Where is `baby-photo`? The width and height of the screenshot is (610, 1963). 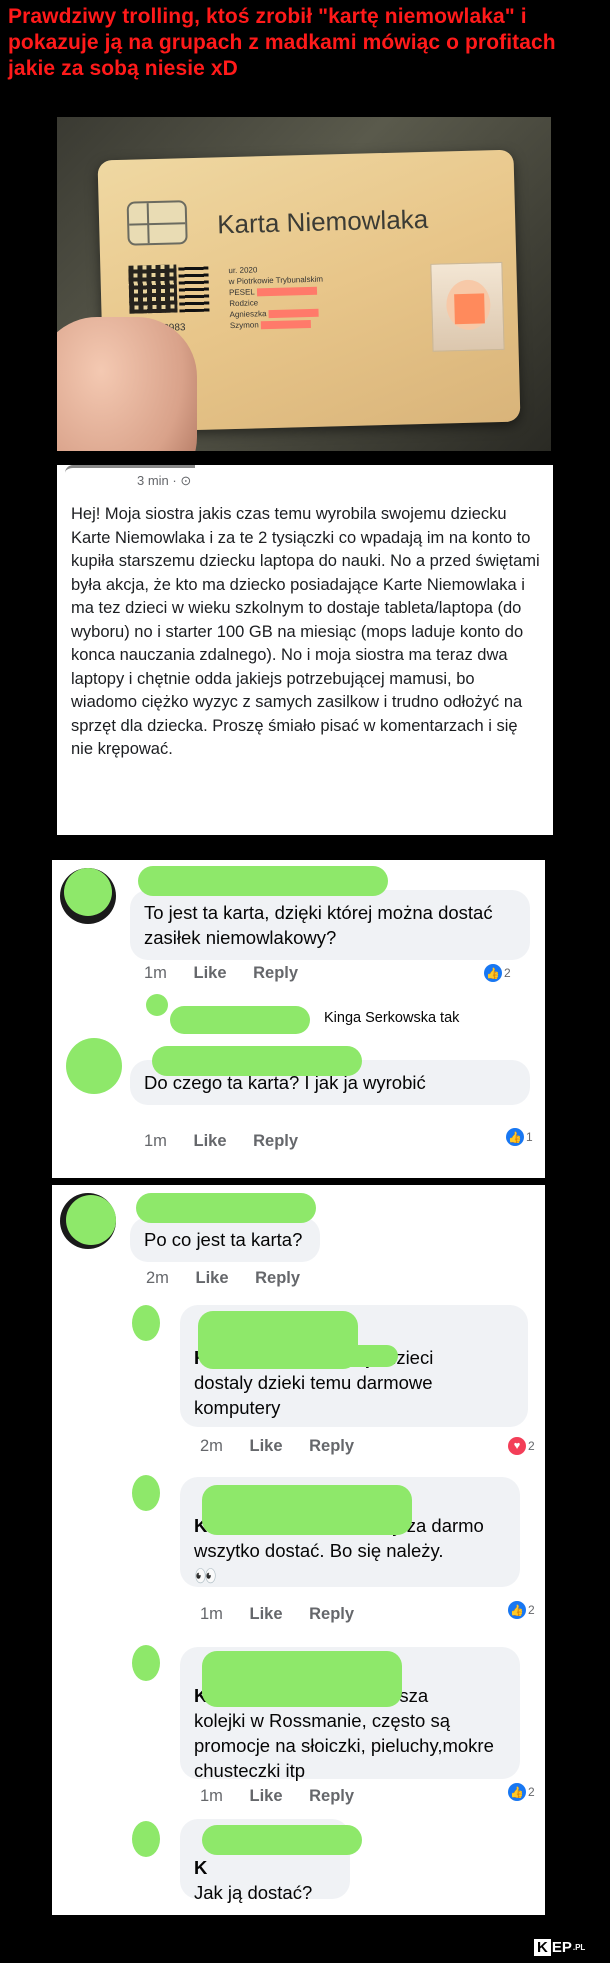
baby-photo is located at coordinates (467, 306).